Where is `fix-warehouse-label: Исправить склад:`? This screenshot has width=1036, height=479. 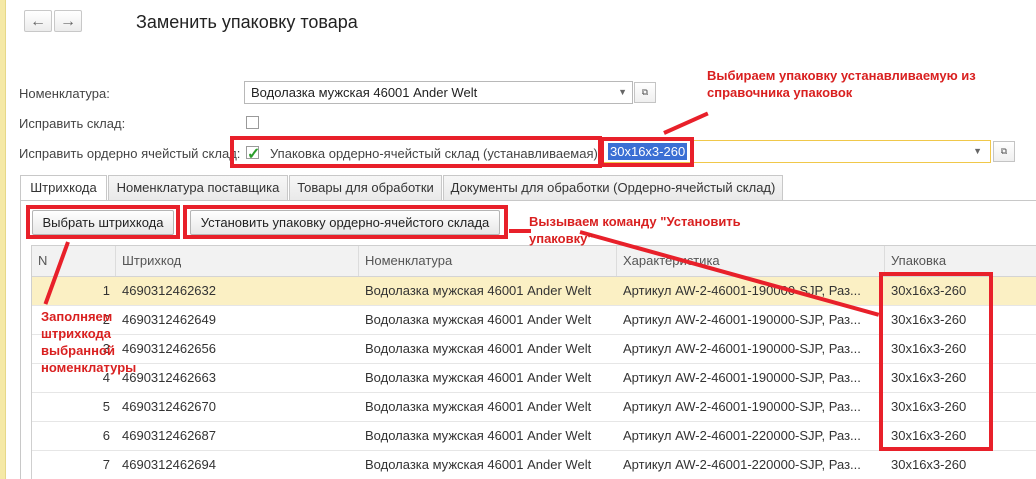
fix-warehouse-label: Исправить склад: is located at coordinates (72, 123).